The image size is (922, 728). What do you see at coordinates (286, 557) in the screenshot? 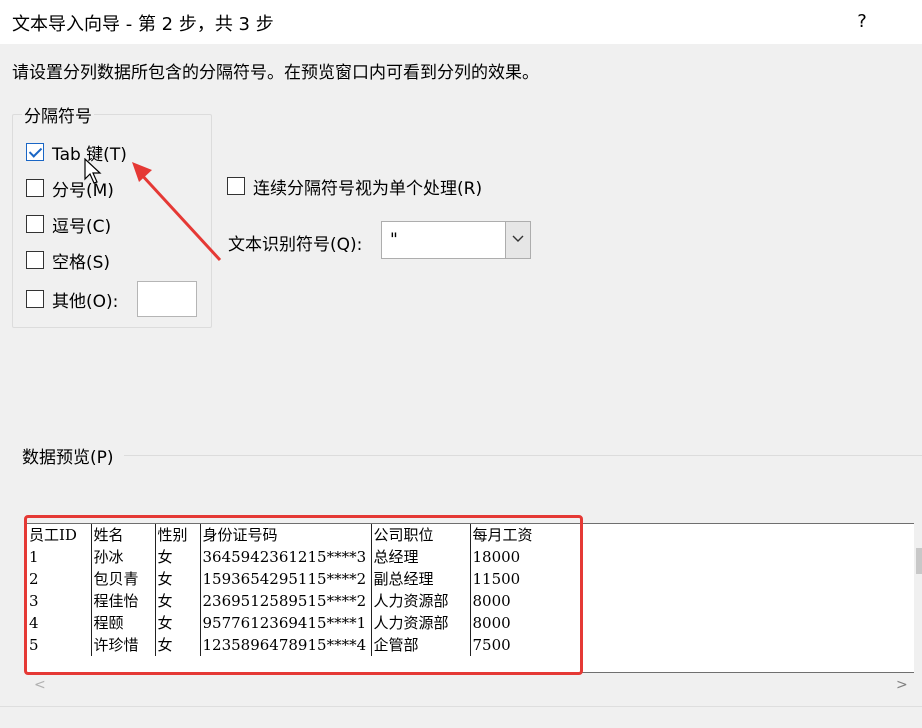
I see `preview-cell: 3645942361215****3` at bounding box center [286, 557].